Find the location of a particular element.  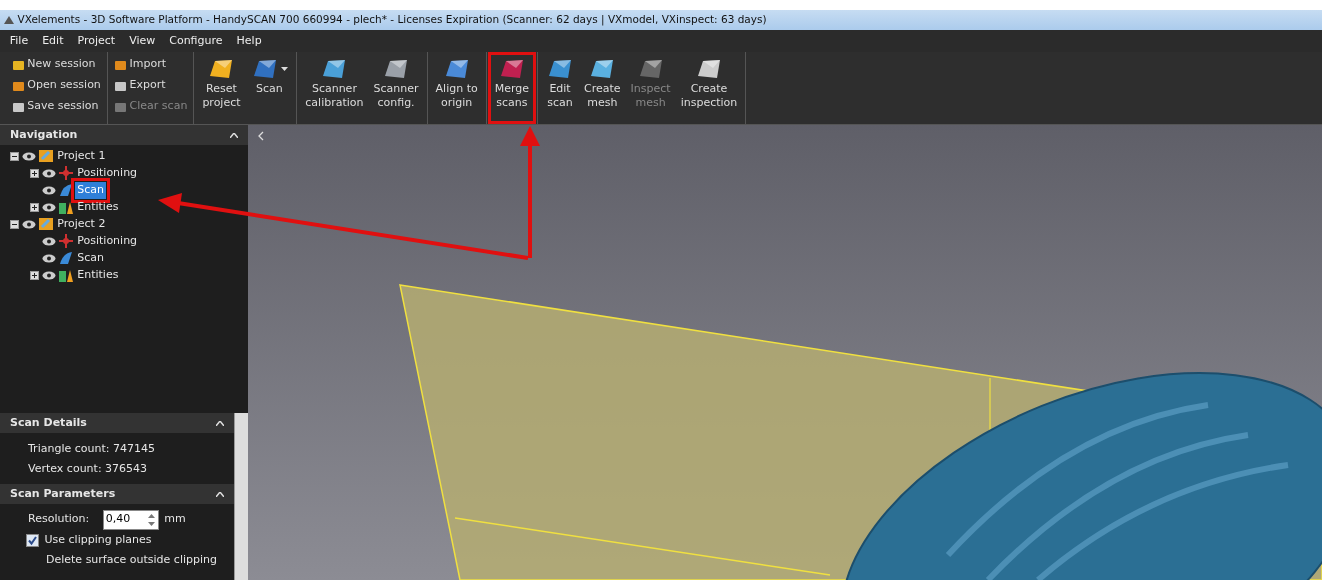

menu-item: File is located at coordinates (19, 41).